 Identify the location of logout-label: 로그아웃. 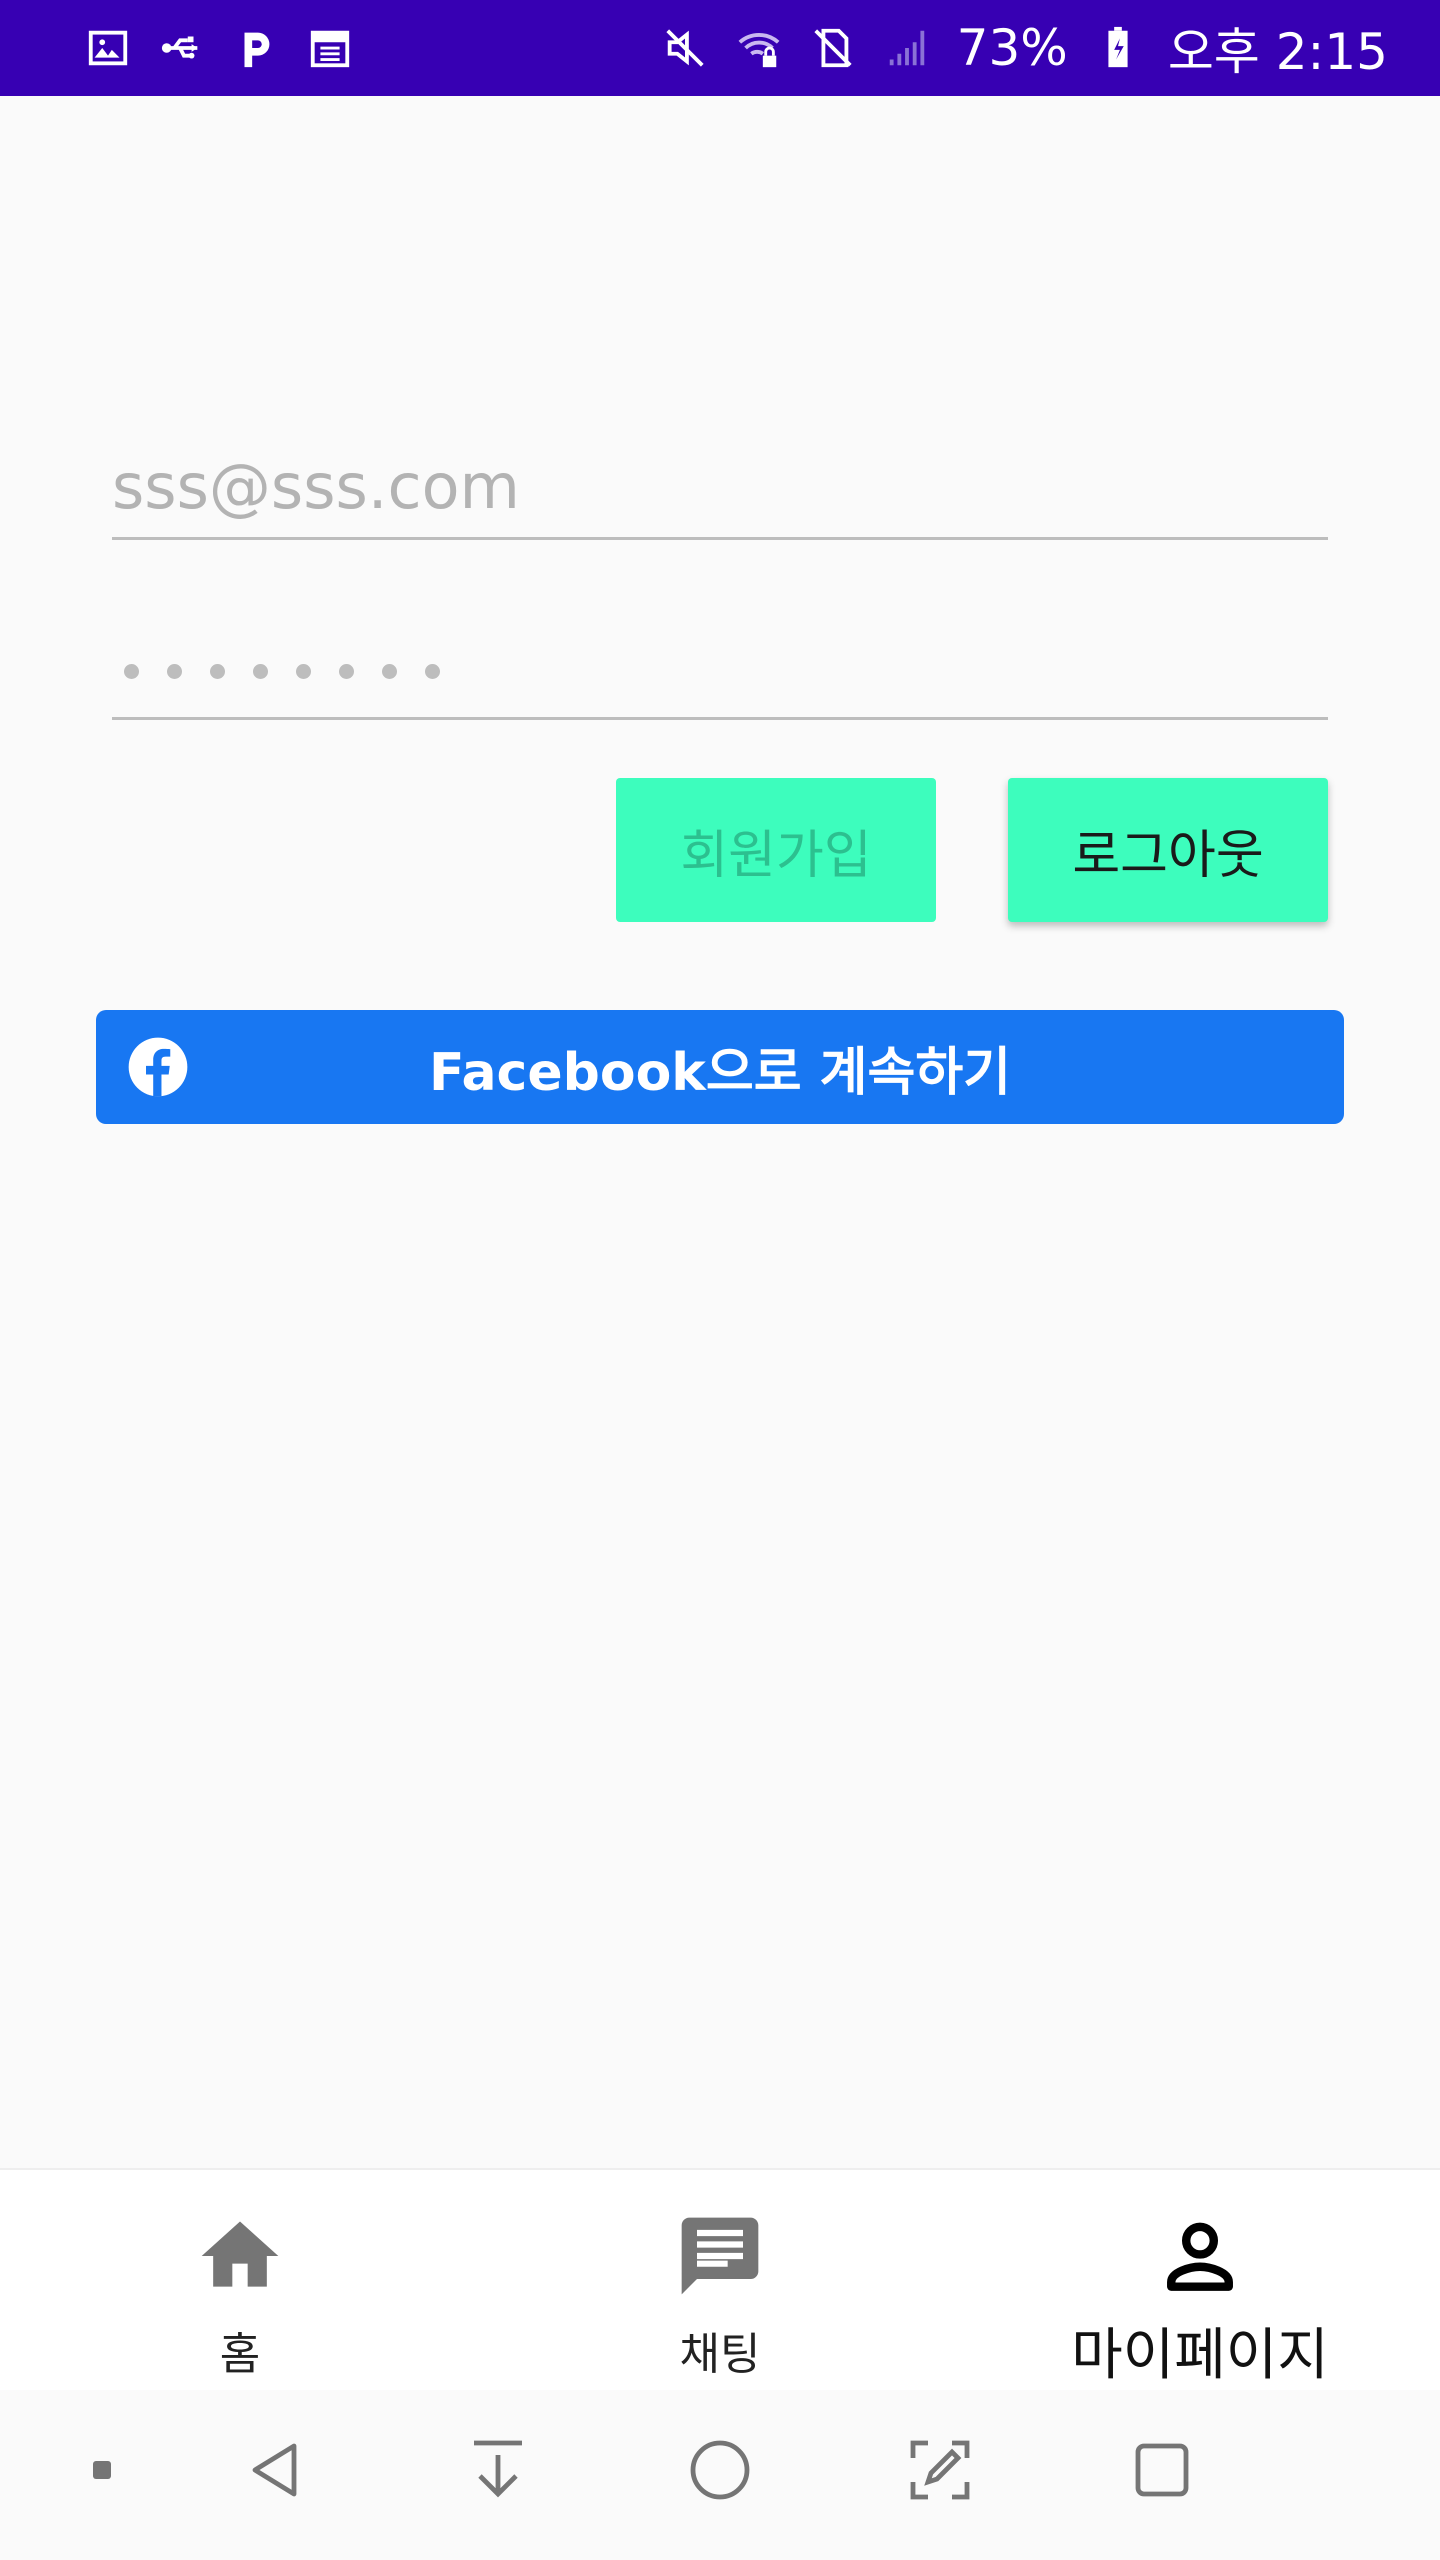
(1168, 855).